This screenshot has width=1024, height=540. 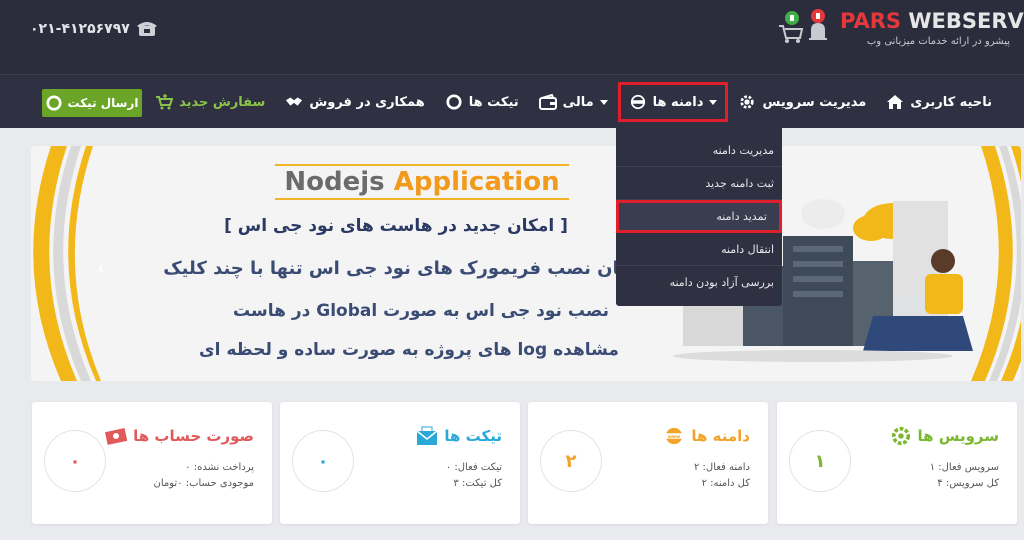 I want to click on cart-icon, so click(x=790, y=27).